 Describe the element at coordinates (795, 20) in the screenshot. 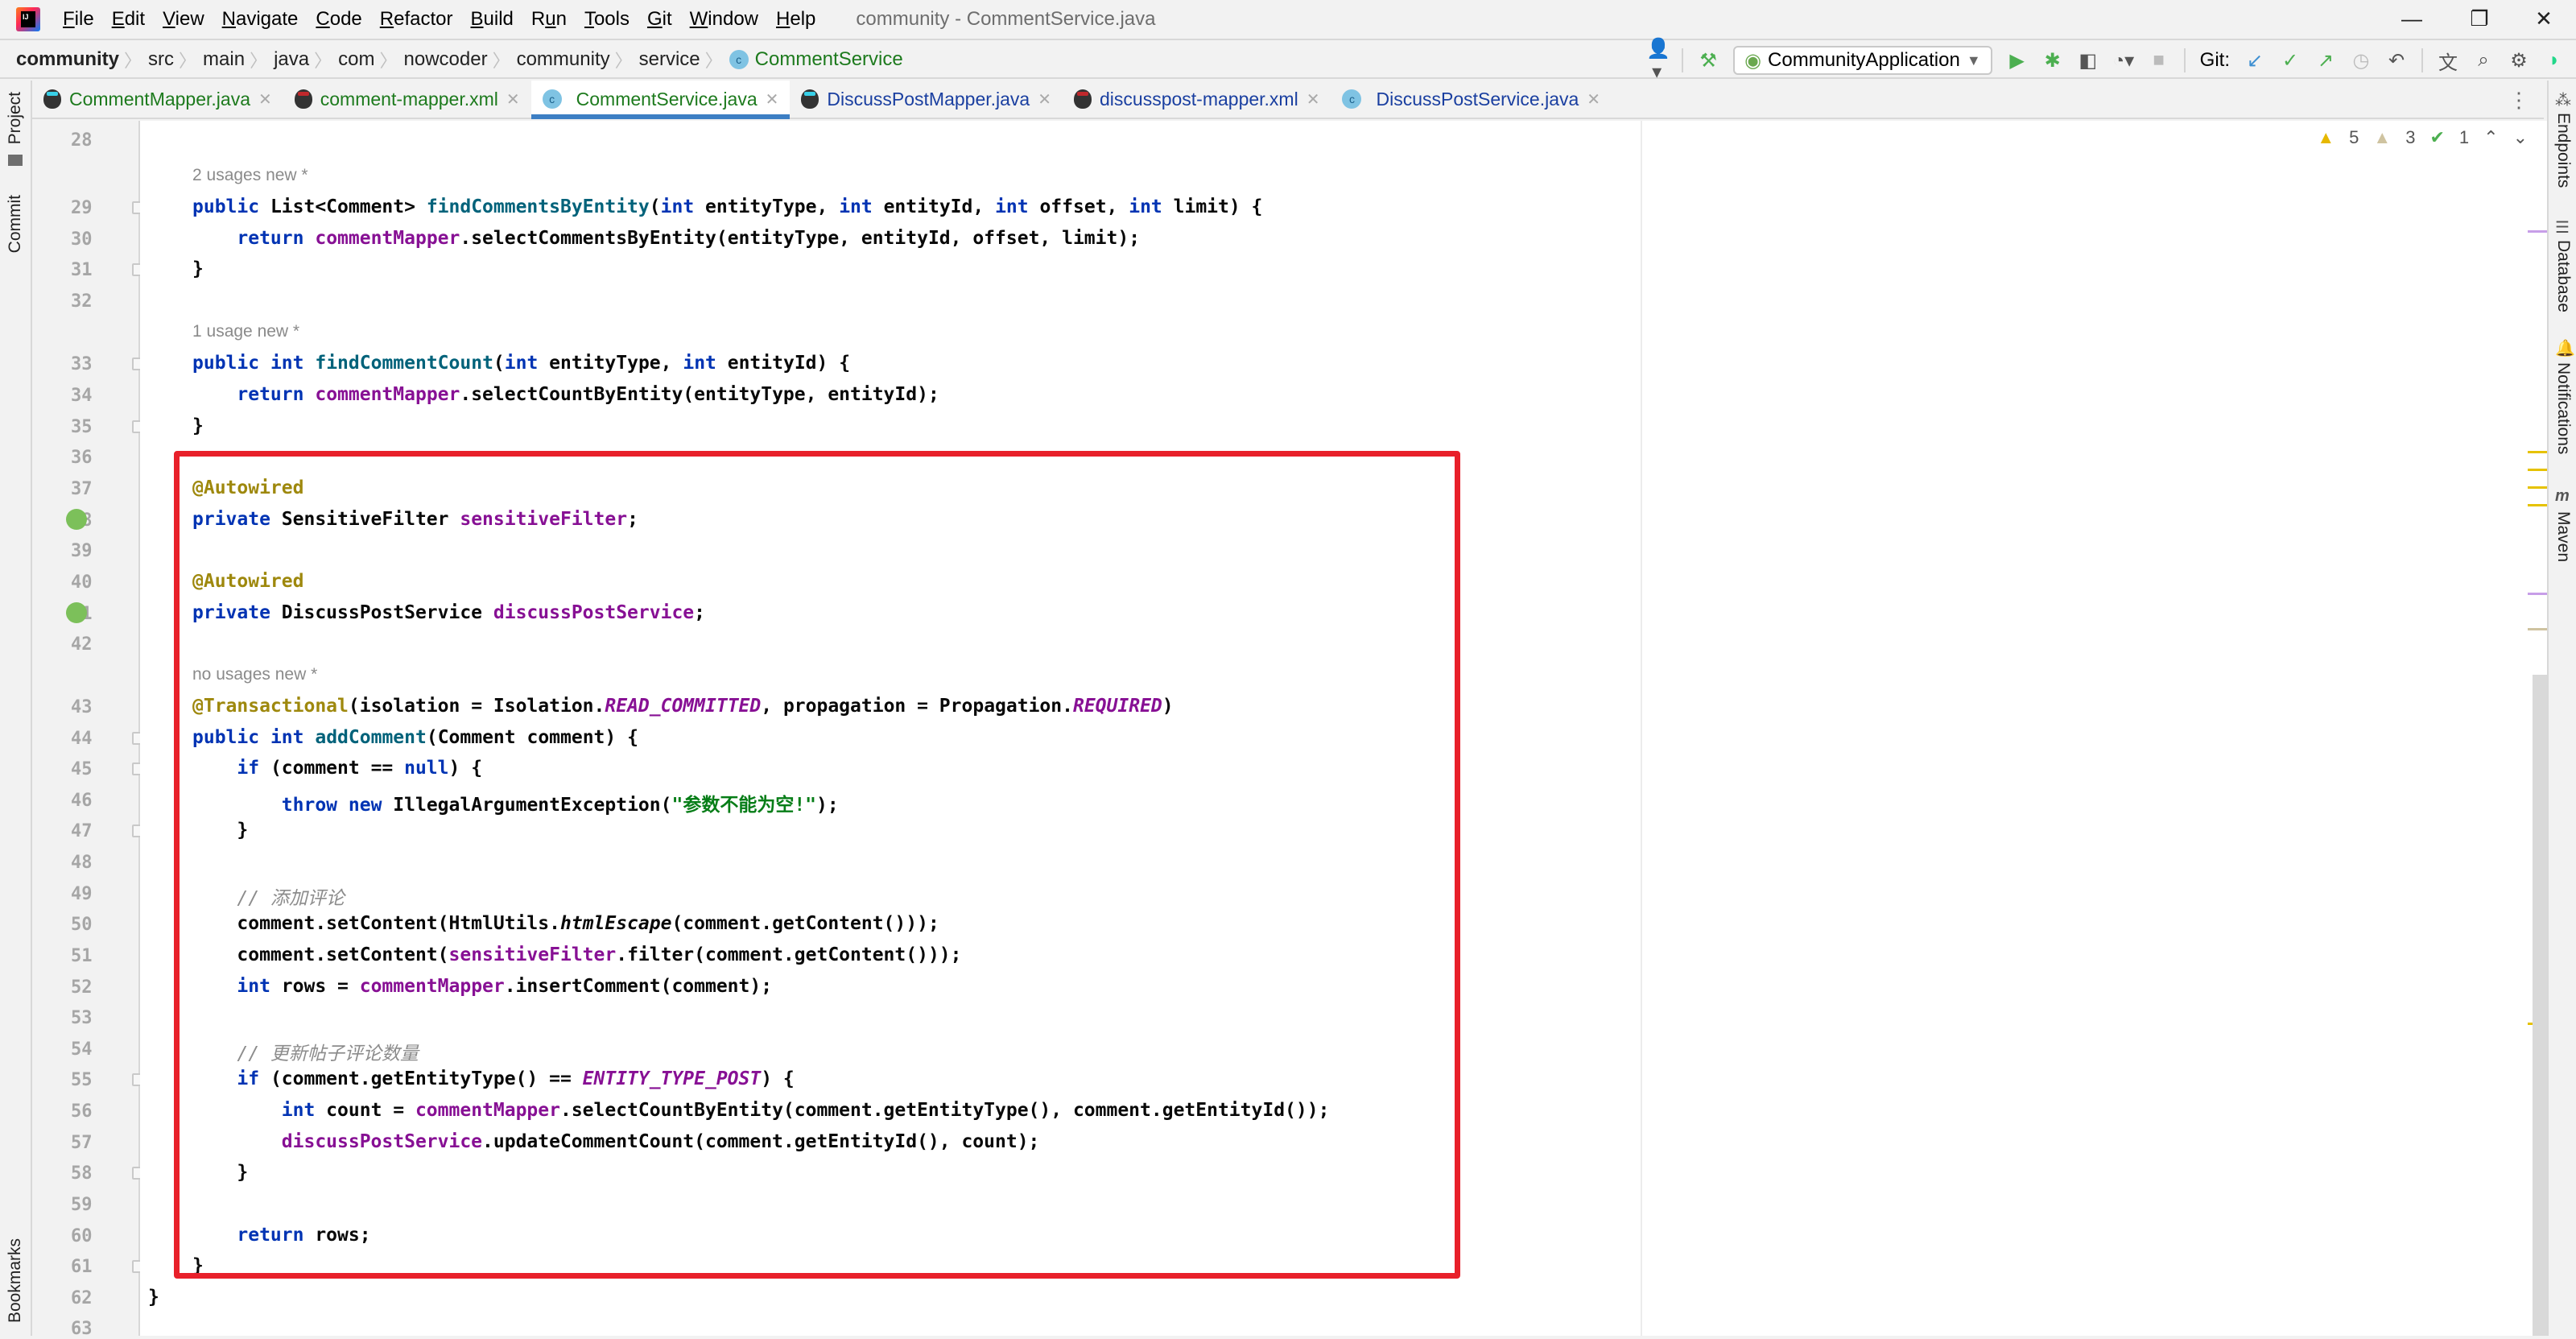

I see `menu-help: Help` at that location.